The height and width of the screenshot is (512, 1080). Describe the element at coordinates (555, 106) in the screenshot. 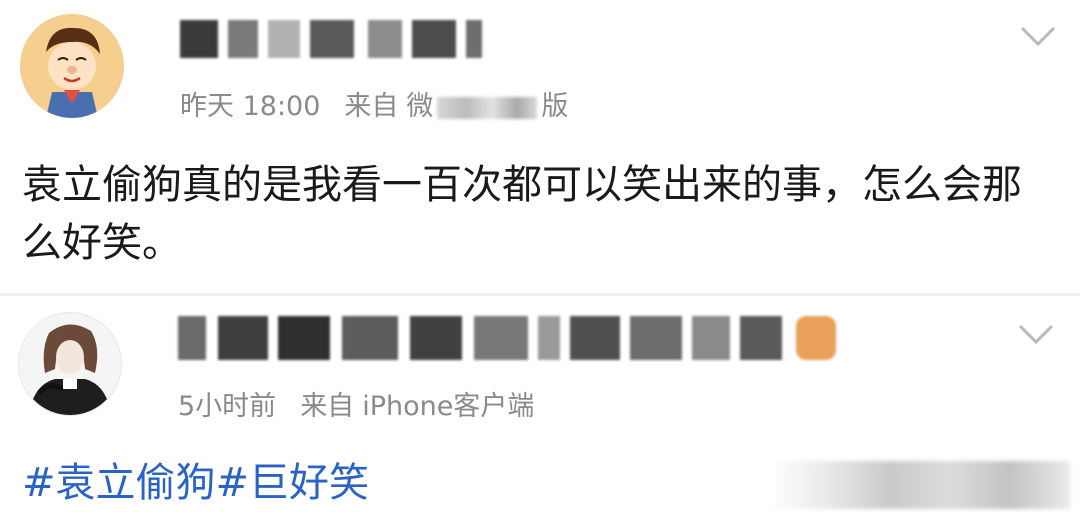

I see `source-suffix: 版` at that location.